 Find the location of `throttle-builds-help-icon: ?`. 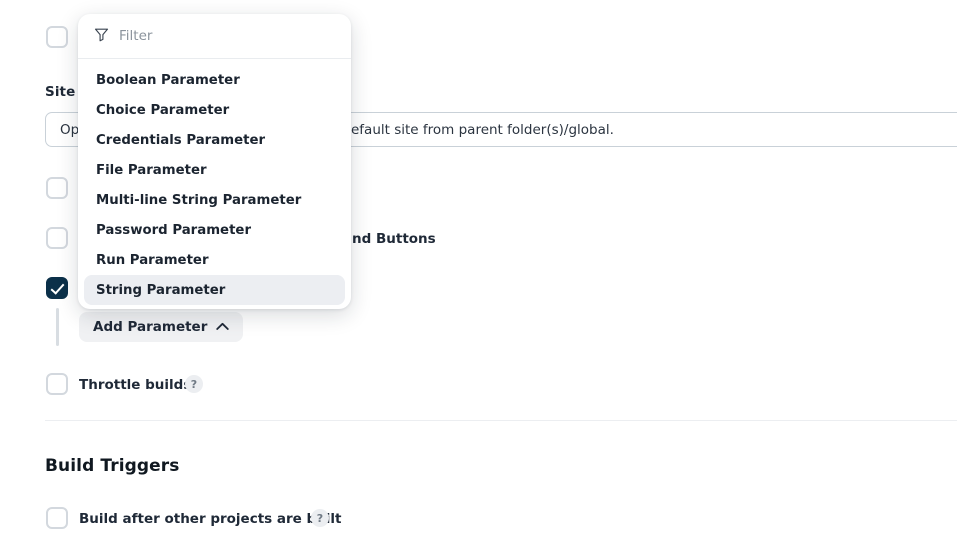

throttle-builds-help-icon: ? is located at coordinates (194, 384).